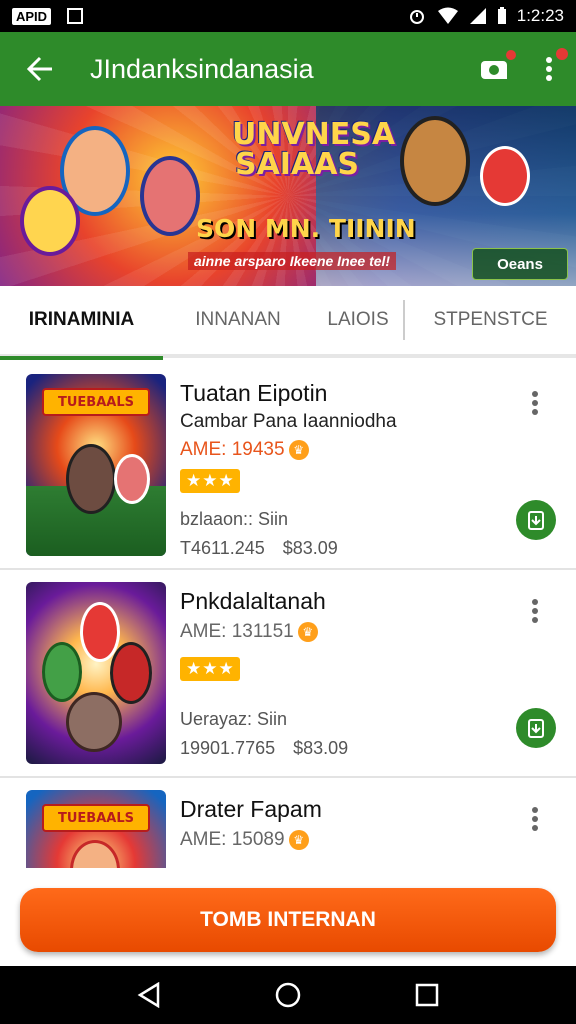  Describe the element at coordinates (314, 149) in the screenshot. I see `banner-headline: UNVNESA SAIAAS` at that location.